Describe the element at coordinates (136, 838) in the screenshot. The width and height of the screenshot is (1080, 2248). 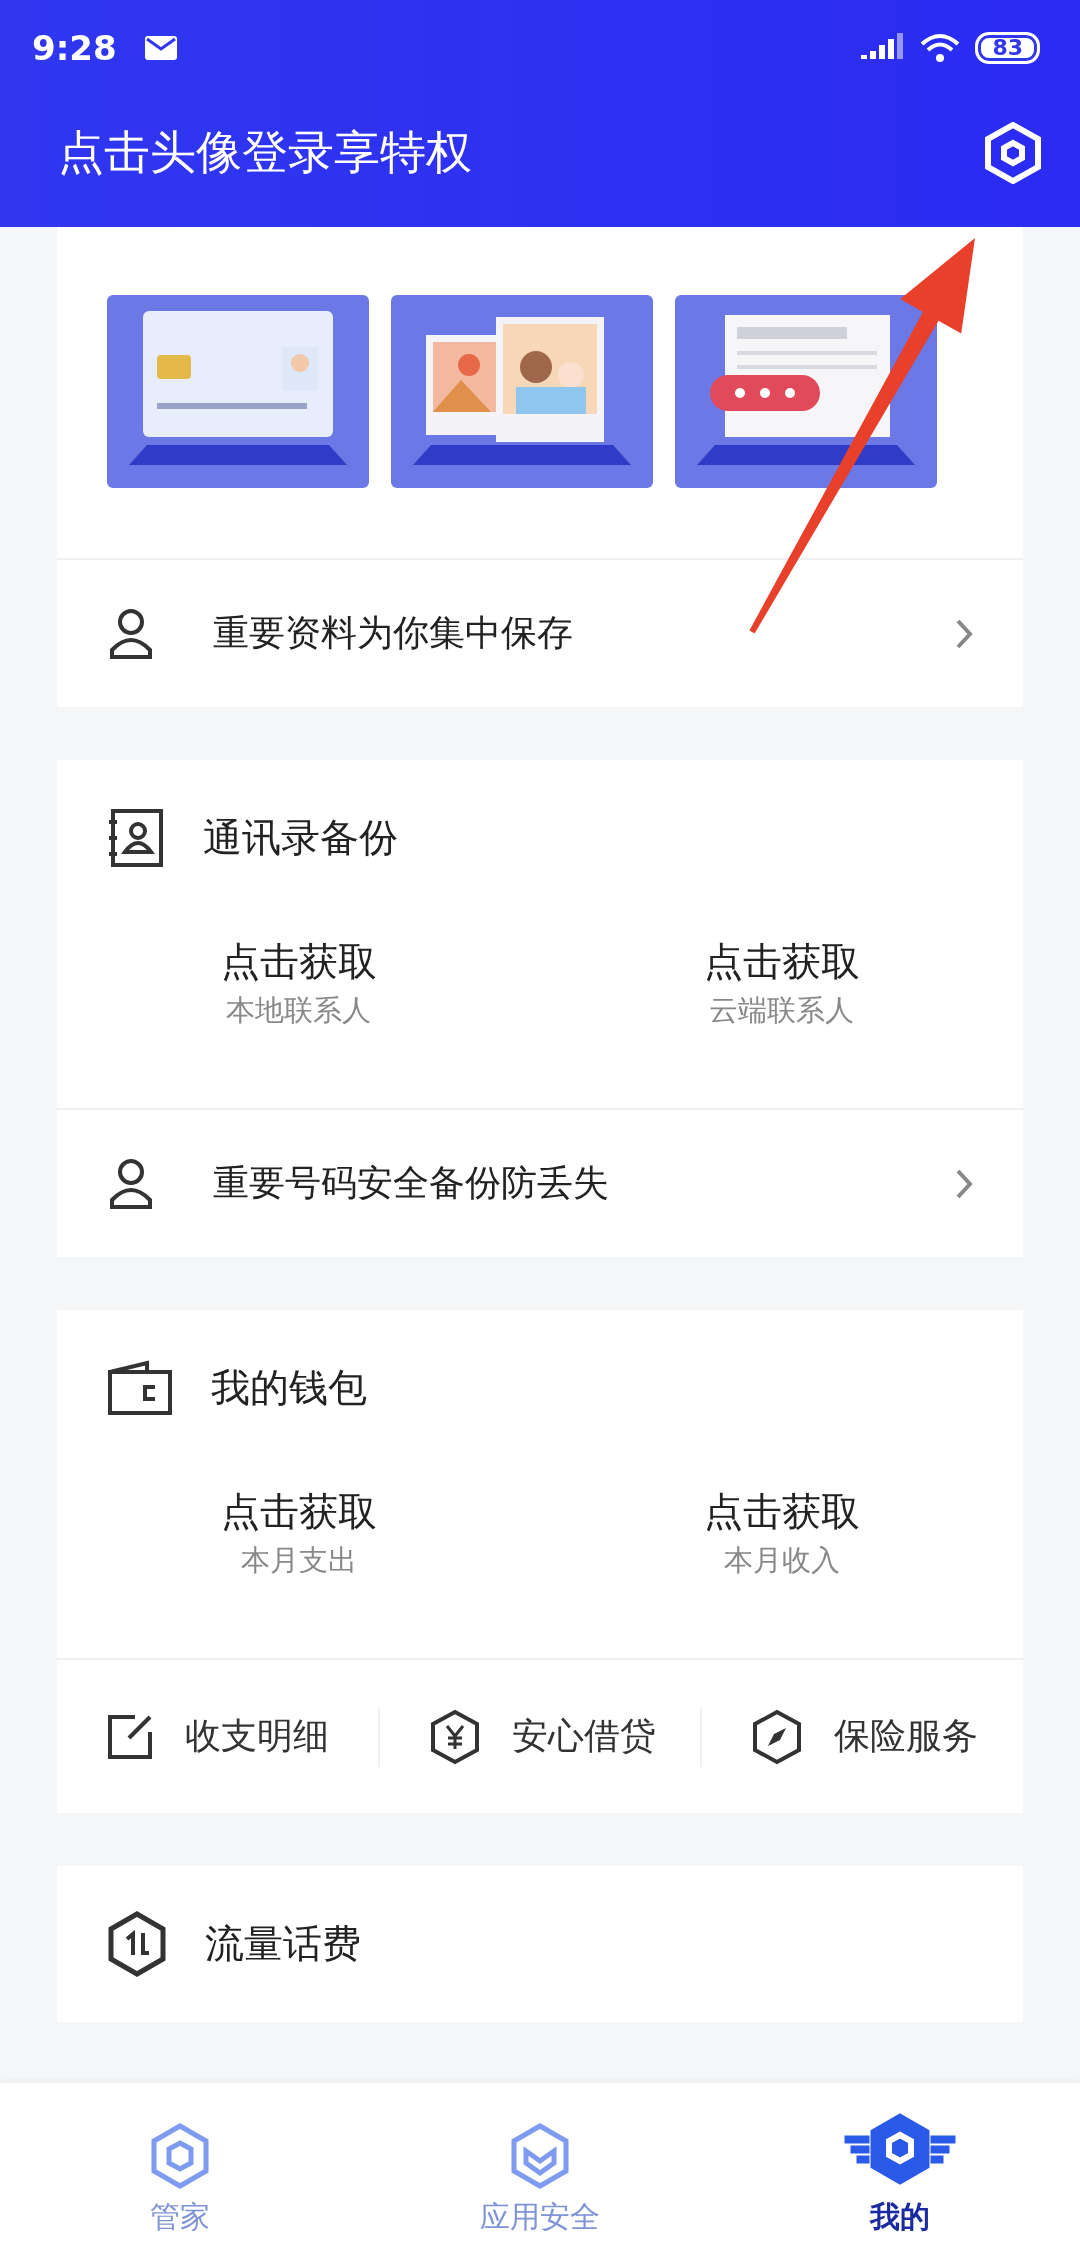
I see `contact-book-icon` at that location.